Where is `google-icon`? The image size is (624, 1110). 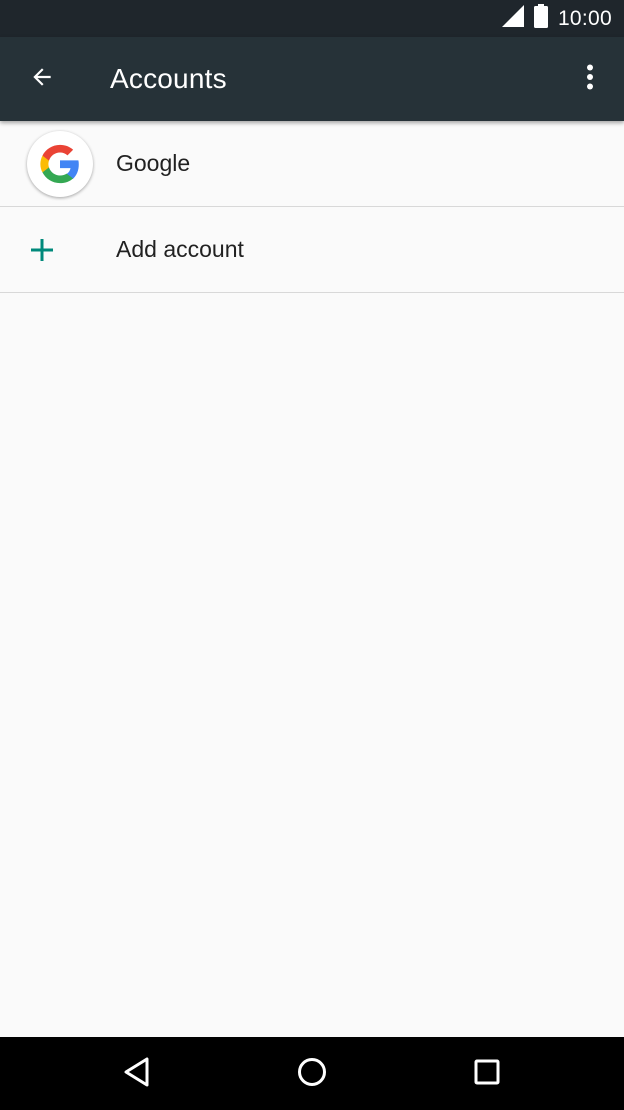 google-icon is located at coordinates (60, 164).